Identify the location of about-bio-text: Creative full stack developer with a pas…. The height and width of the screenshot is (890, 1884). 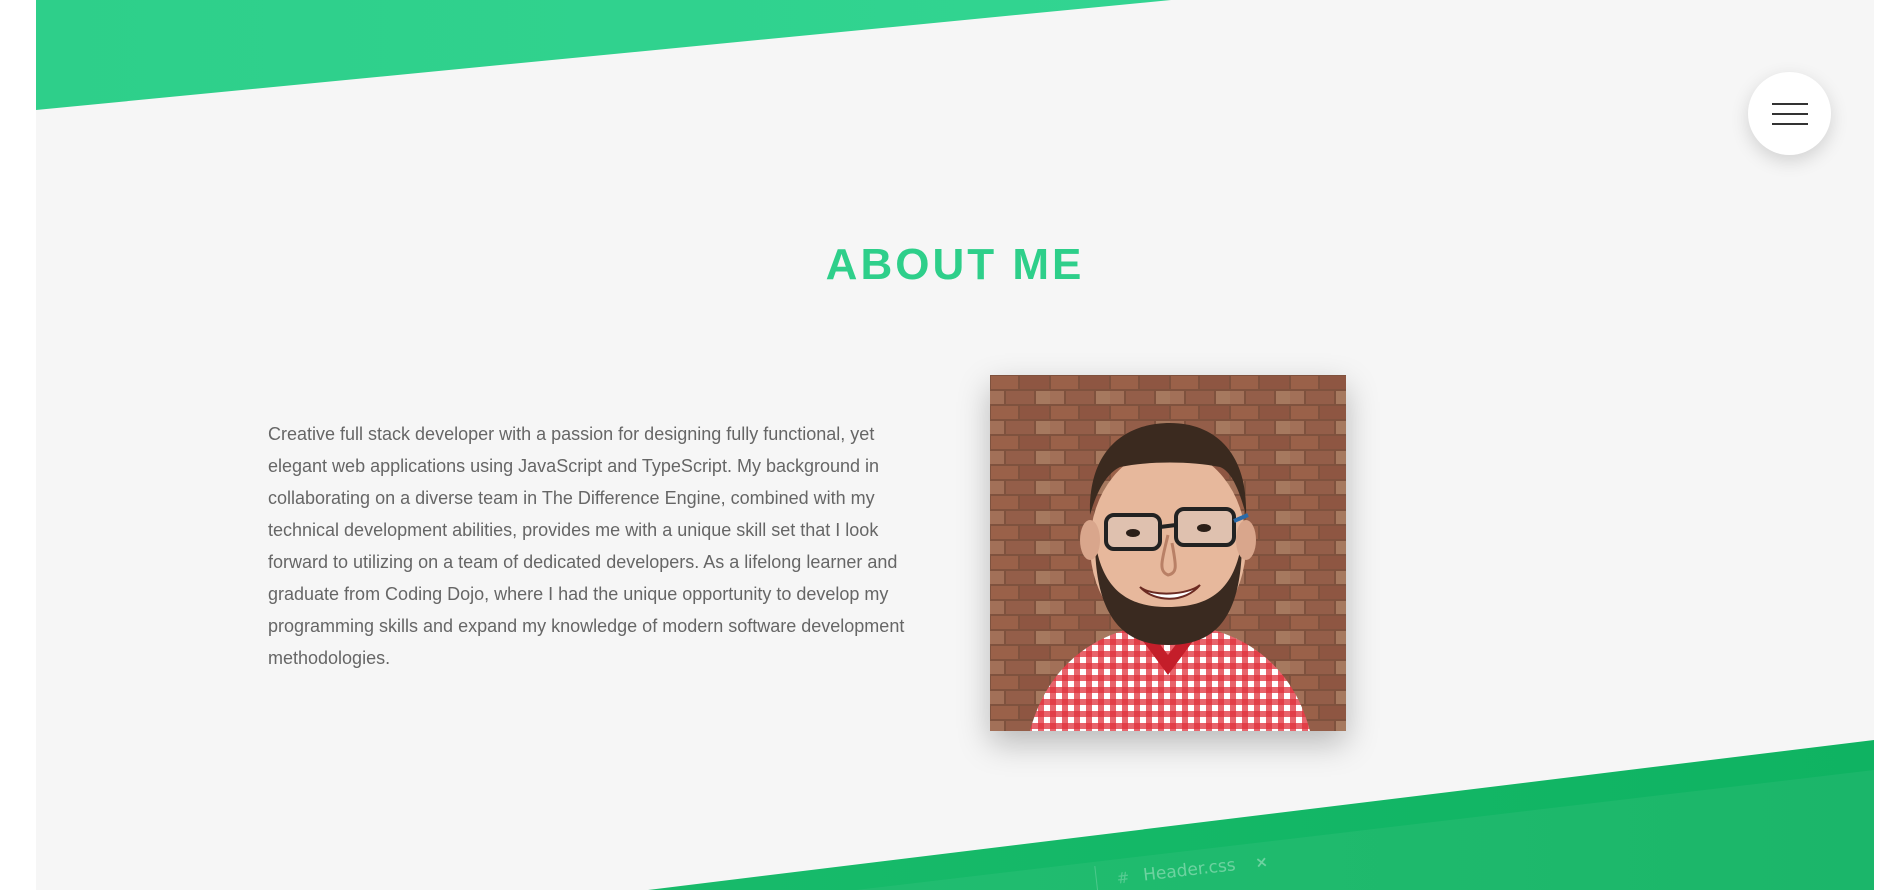
(586, 546).